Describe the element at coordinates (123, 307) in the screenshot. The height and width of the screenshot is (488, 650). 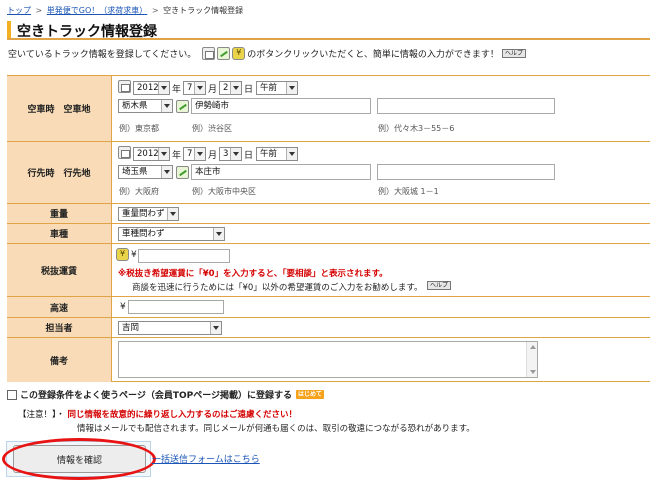
I see `highway-currency: ¥` at that location.